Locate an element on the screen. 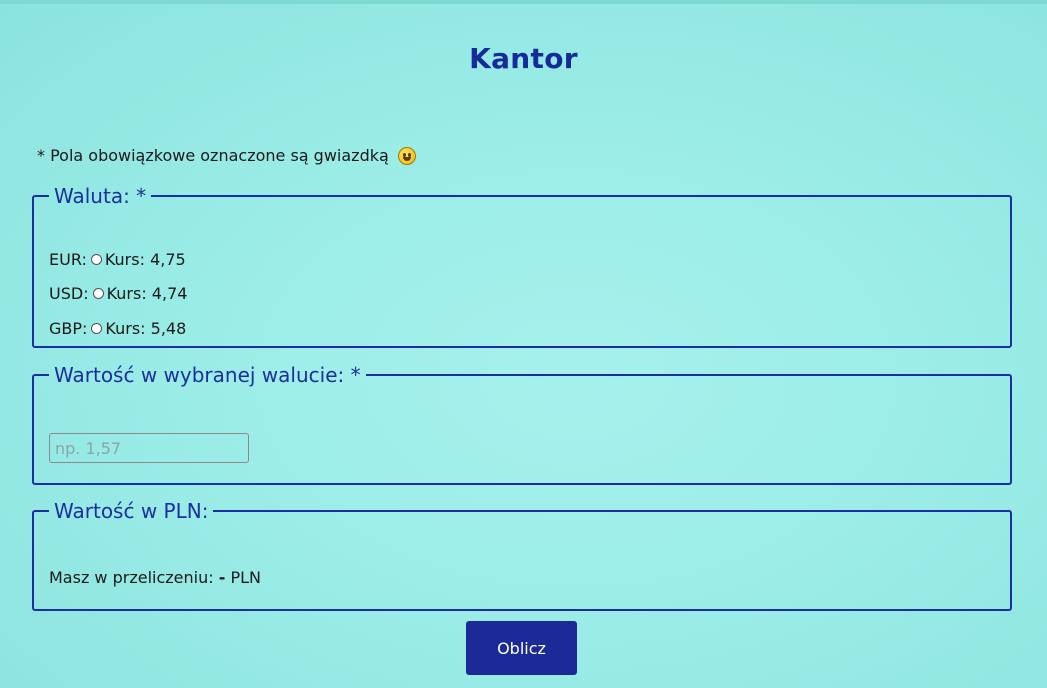 The image size is (1047, 688). currency-rate-label: Kurs: 4,74 is located at coordinates (147, 293).